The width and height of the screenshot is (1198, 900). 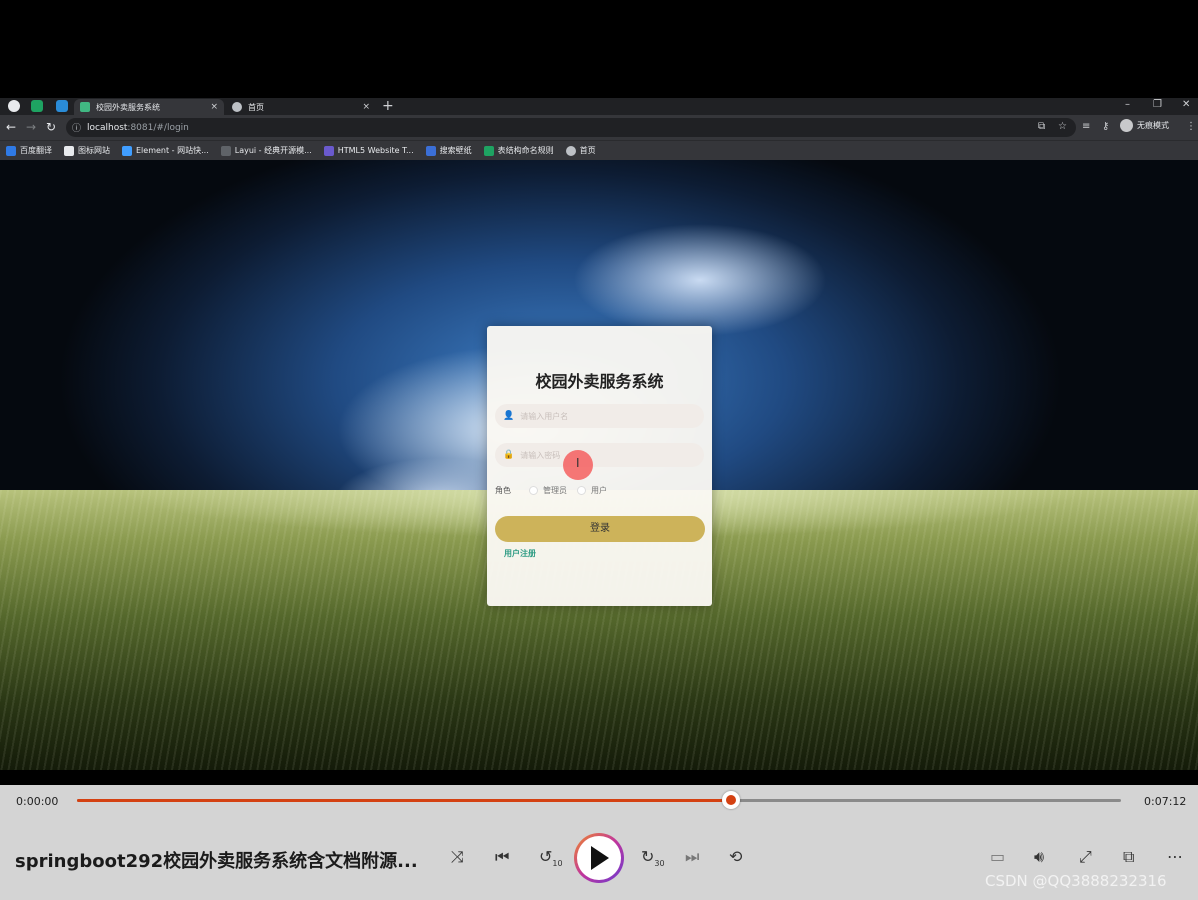 I want to click on tab-home: 首页 ×, so click(x=301, y=107).